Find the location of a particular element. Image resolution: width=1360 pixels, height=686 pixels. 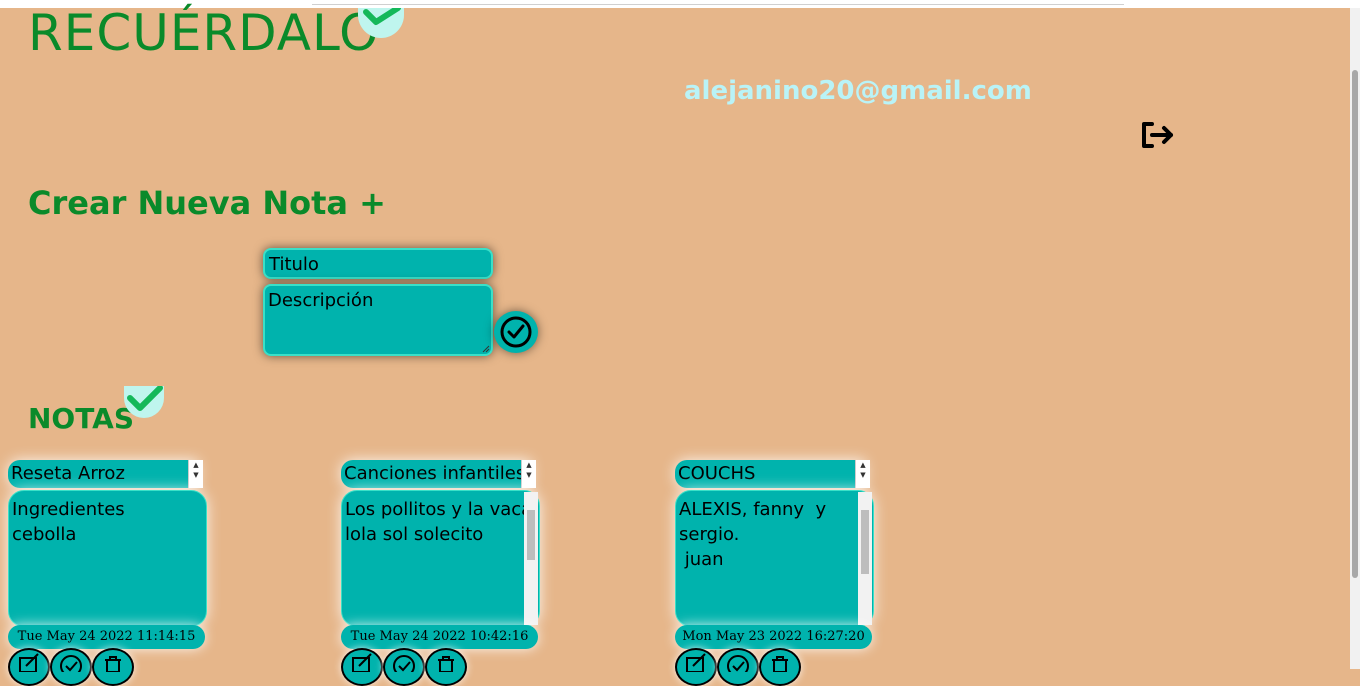

note-body-field: ALEXIS, fanny y sergio. juan is located at coordinates (774, 558).